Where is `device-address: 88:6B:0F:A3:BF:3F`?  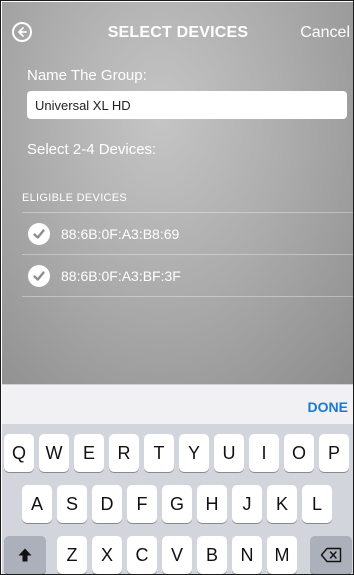
device-address: 88:6B:0F:A3:BF:3F is located at coordinates (121, 276).